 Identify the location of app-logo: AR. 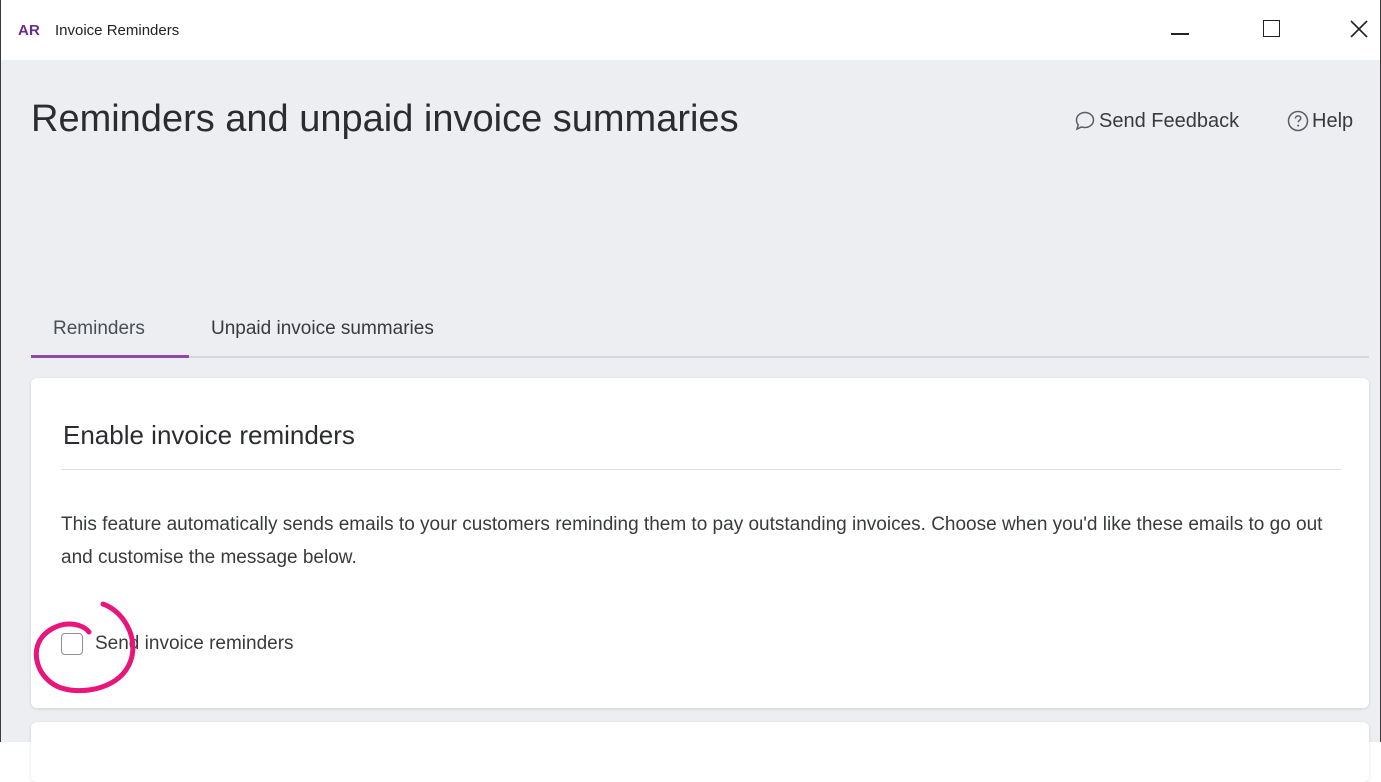
(29, 30).